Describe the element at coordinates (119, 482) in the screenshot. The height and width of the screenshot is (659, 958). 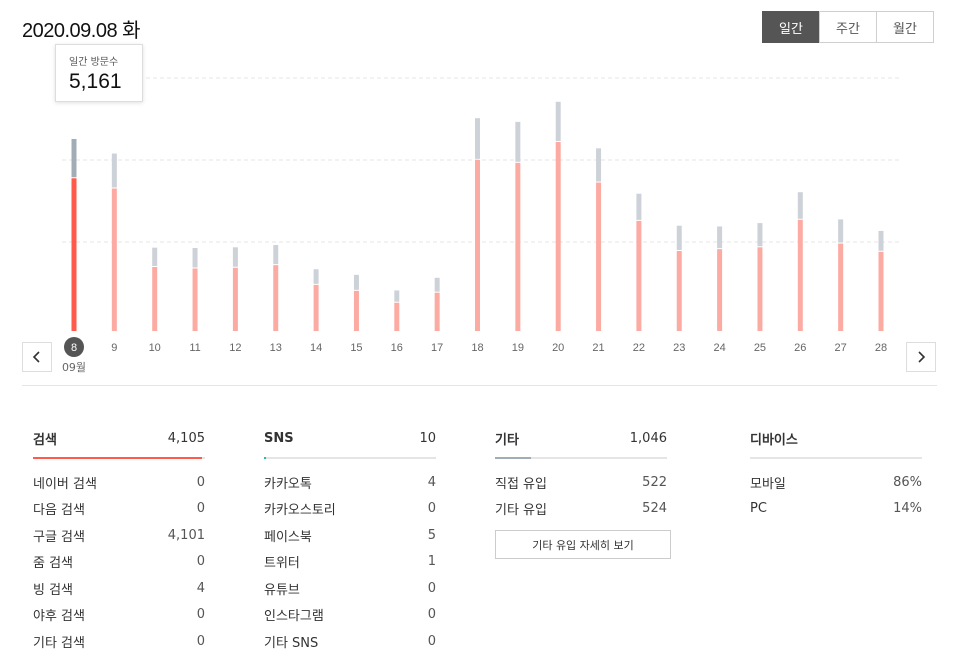
I see `list-item: 네이버 검색 0` at that location.